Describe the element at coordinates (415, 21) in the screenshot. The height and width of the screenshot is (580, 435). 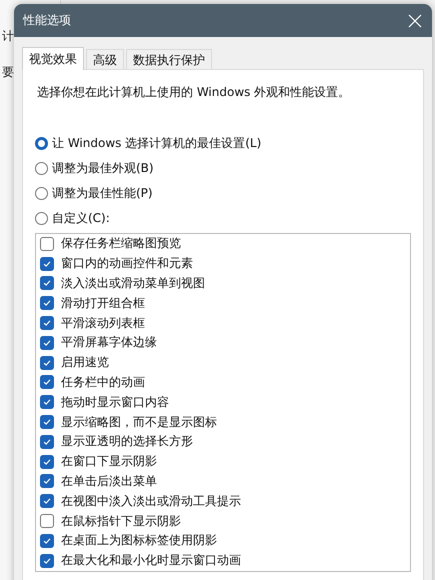
I see `close-icon` at that location.